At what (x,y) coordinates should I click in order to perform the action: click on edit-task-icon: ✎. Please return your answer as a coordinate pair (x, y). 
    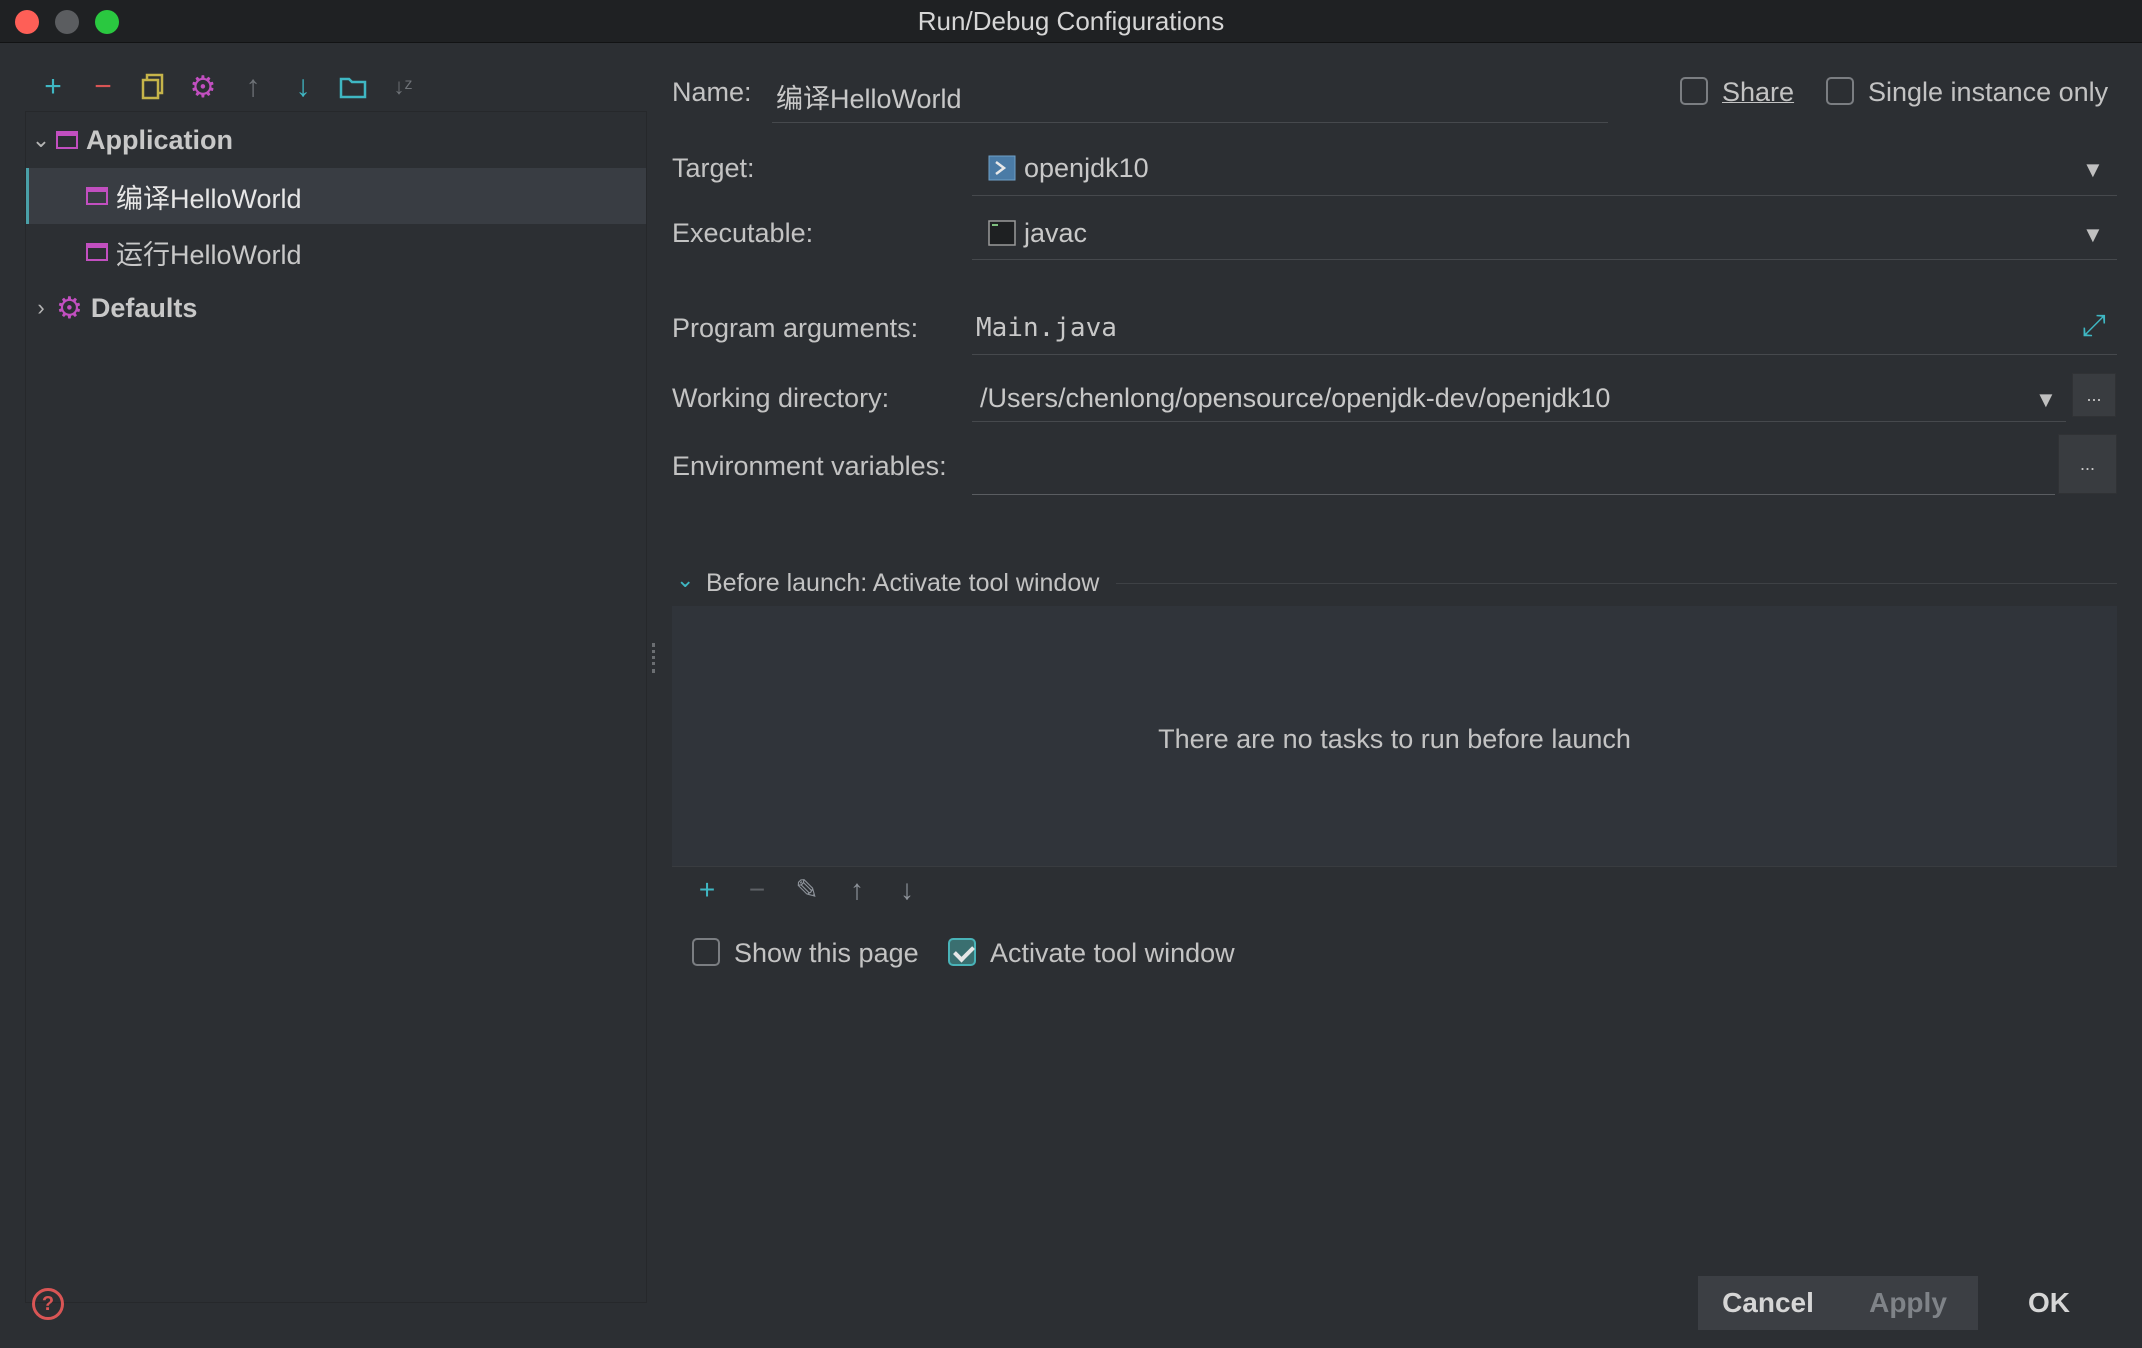
    Looking at the image, I should click on (807, 890).